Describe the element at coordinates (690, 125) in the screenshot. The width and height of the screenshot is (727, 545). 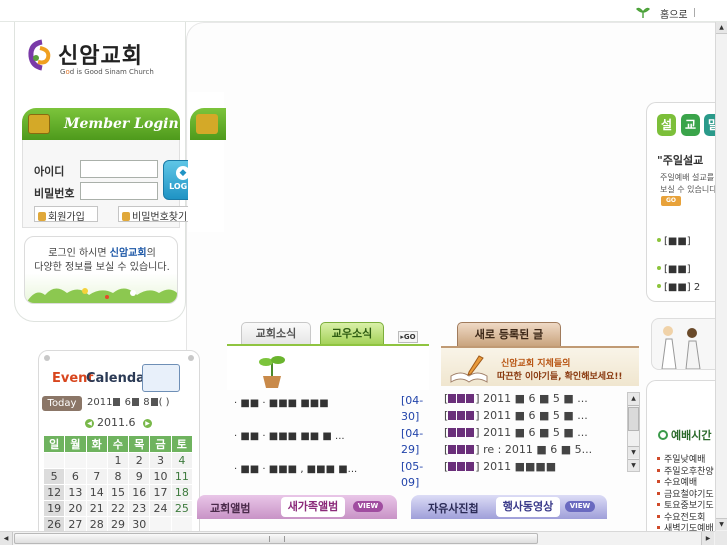
I see `sermon-tab-2: 교` at that location.